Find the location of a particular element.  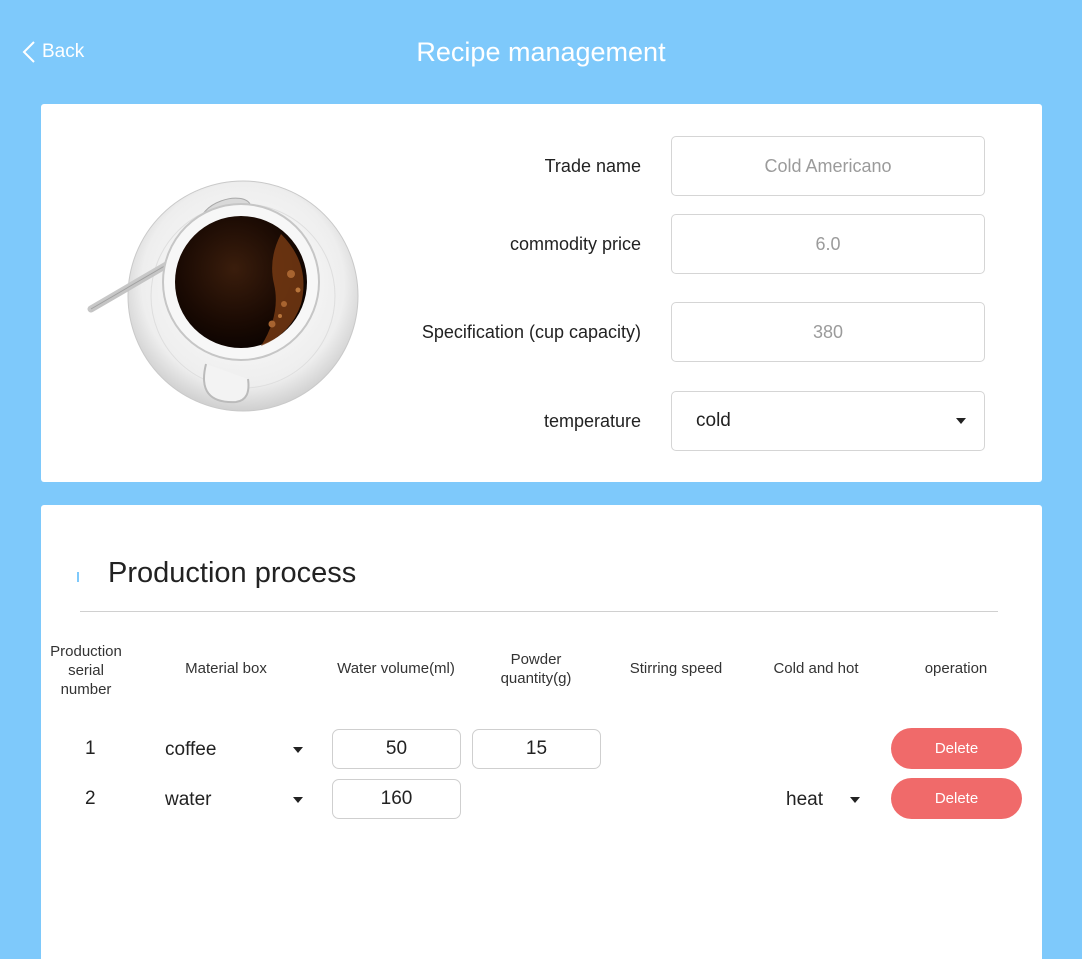

row-2-delete-button: Delete is located at coordinates (956, 798).